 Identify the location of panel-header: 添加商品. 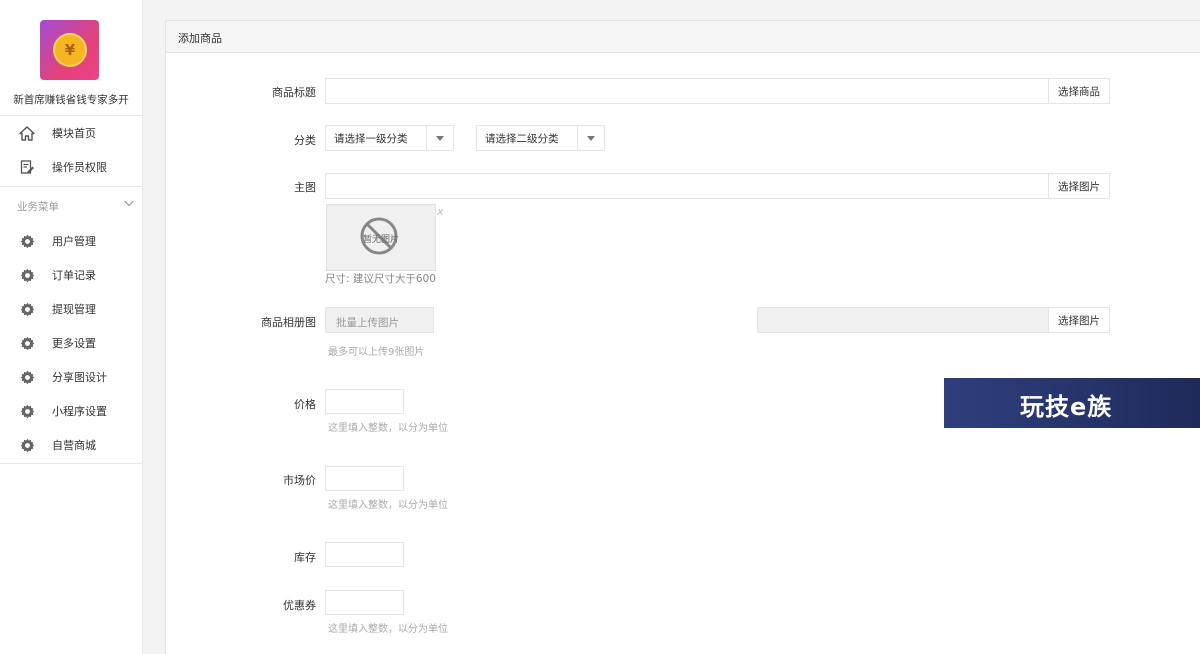
(683, 37).